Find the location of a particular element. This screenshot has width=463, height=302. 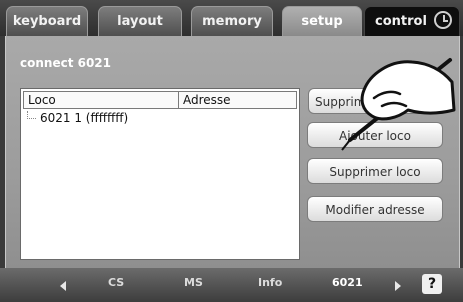

help-button: ? is located at coordinates (432, 284).